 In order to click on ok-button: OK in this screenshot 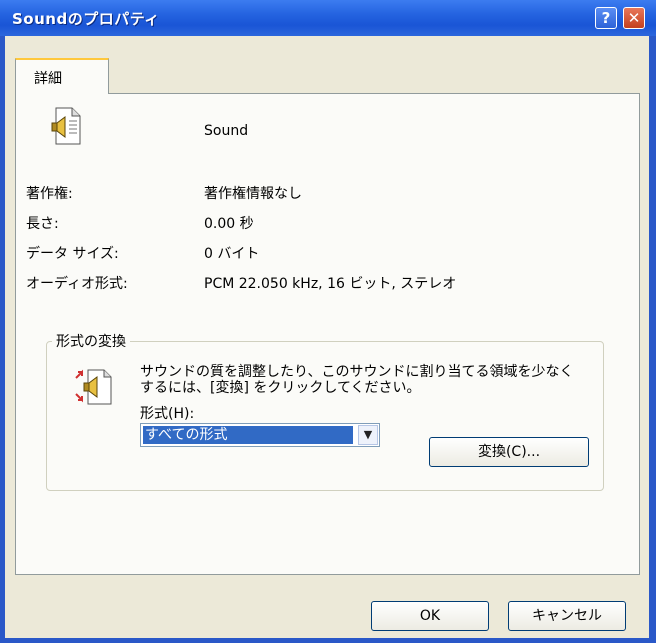, I will do `click(430, 616)`.